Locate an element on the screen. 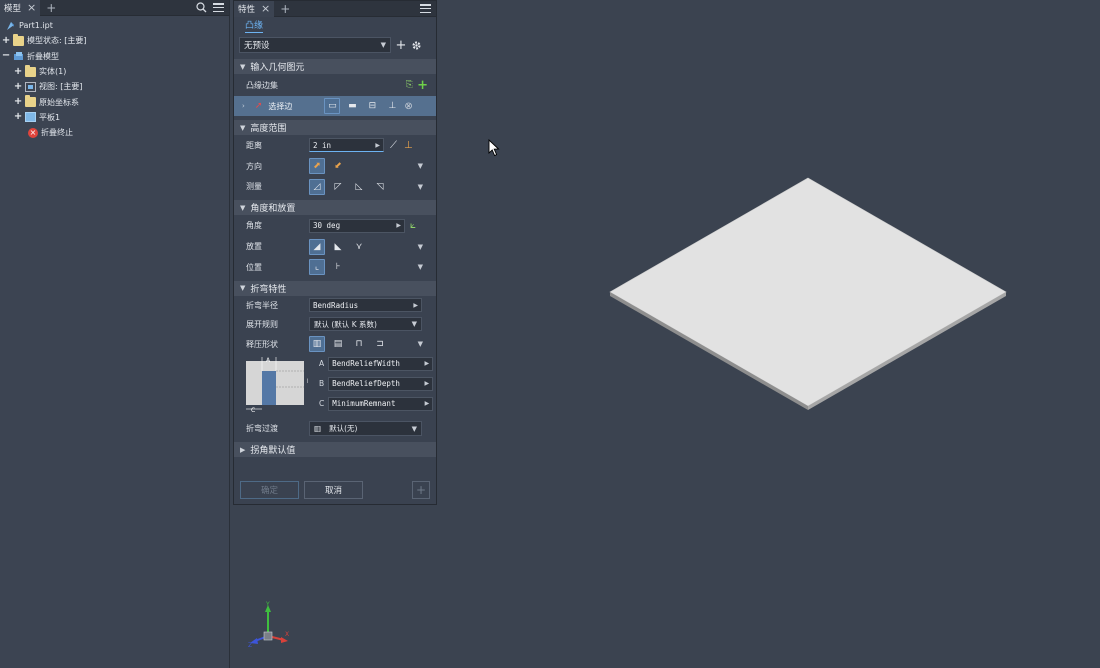  select-edge-row: › ➚ 选择边 ▭ ▬ ⊟ ⊥ ⊗ is located at coordinates (335, 106).